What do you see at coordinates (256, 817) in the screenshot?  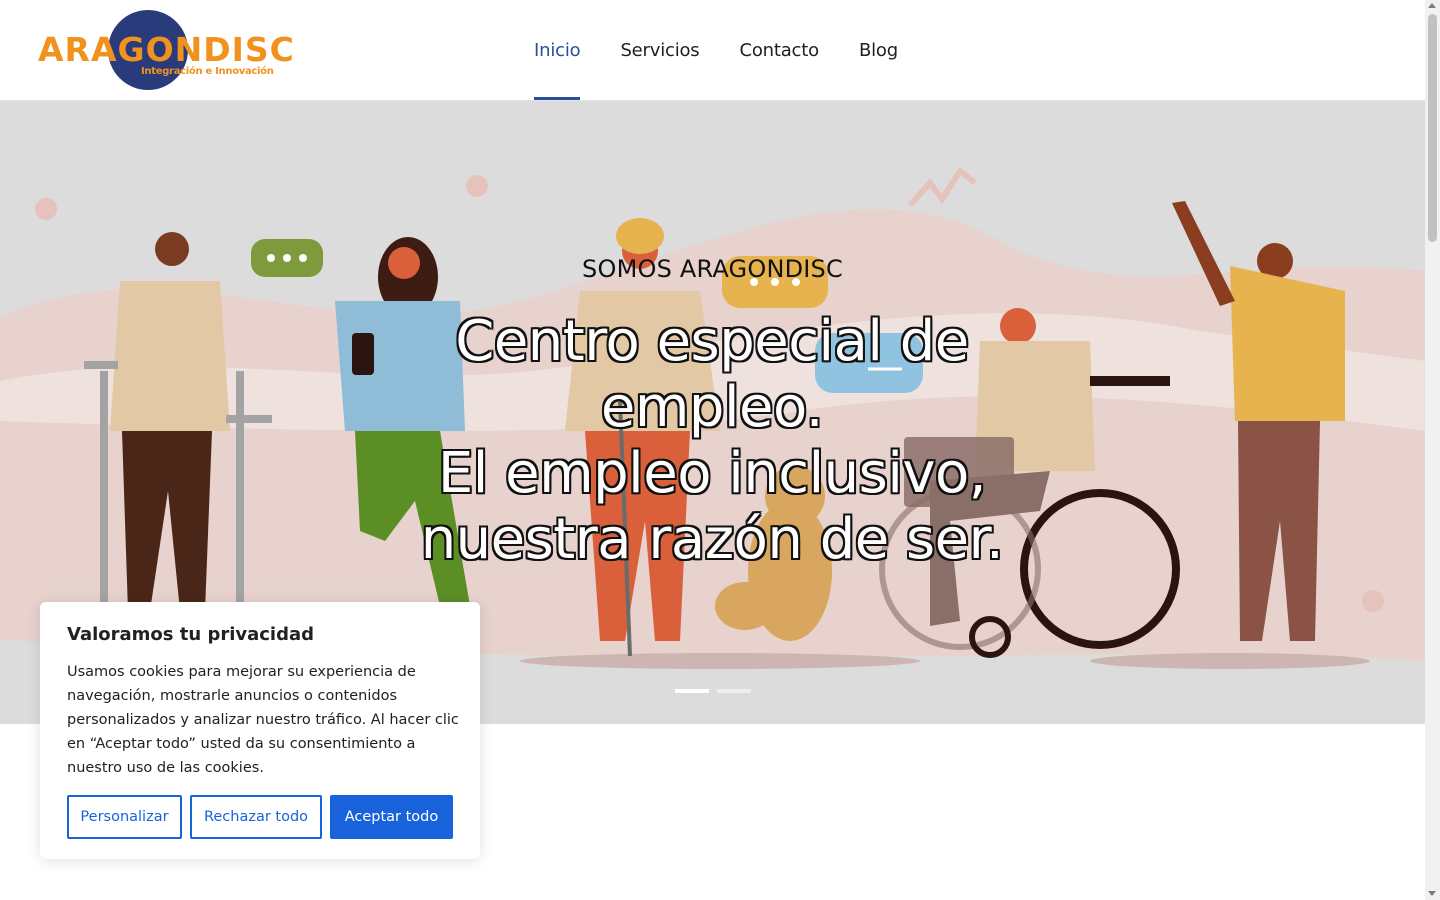 I see `reject-all-button: Rechazar todo` at bounding box center [256, 817].